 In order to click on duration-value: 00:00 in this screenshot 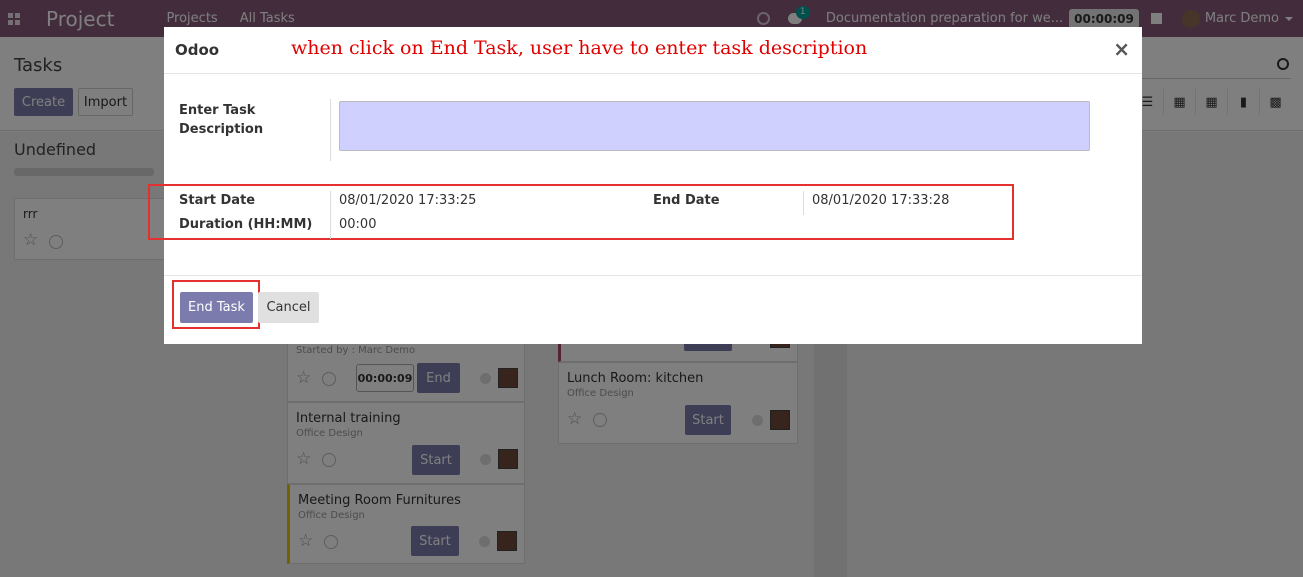, I will do `click(358, 224)`.